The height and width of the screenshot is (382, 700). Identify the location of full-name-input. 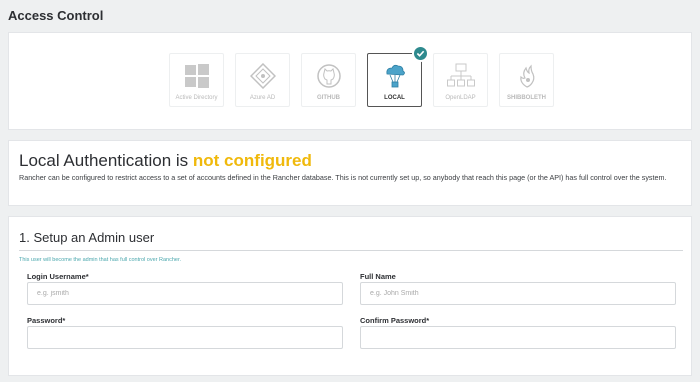
(518, 293).